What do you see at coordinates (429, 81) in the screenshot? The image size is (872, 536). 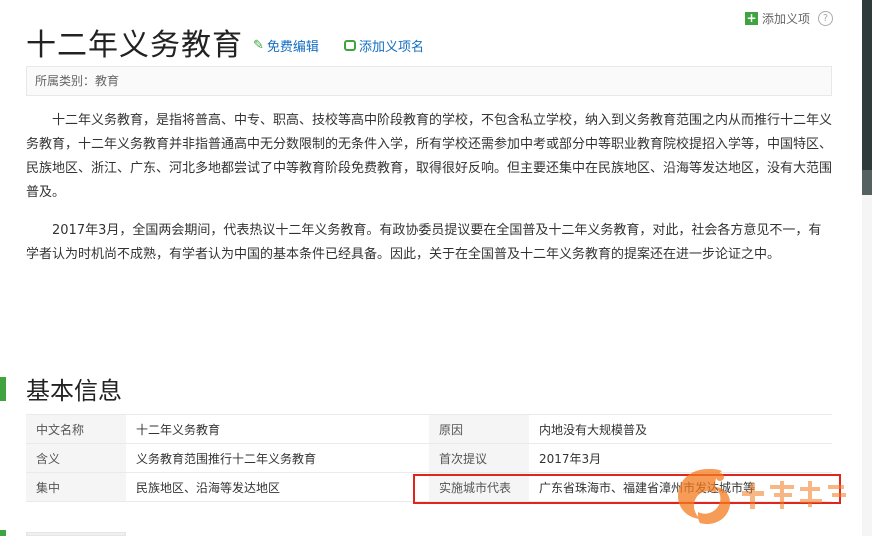 I see `category-bar: 所属类别：教育` at bounding box center [429, 81].